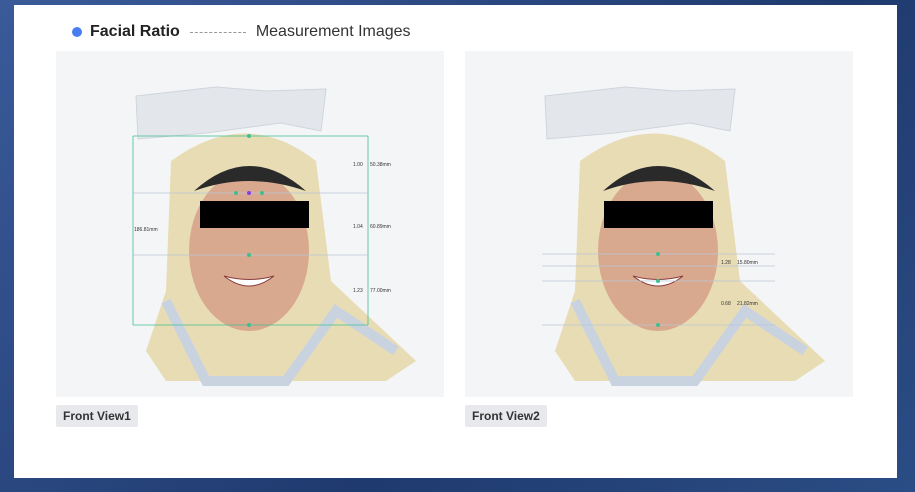 Image resolution: width=915 pixels, height=492 pixels. I want to click on front-view-2-label: Front View2, so click(506, 416).